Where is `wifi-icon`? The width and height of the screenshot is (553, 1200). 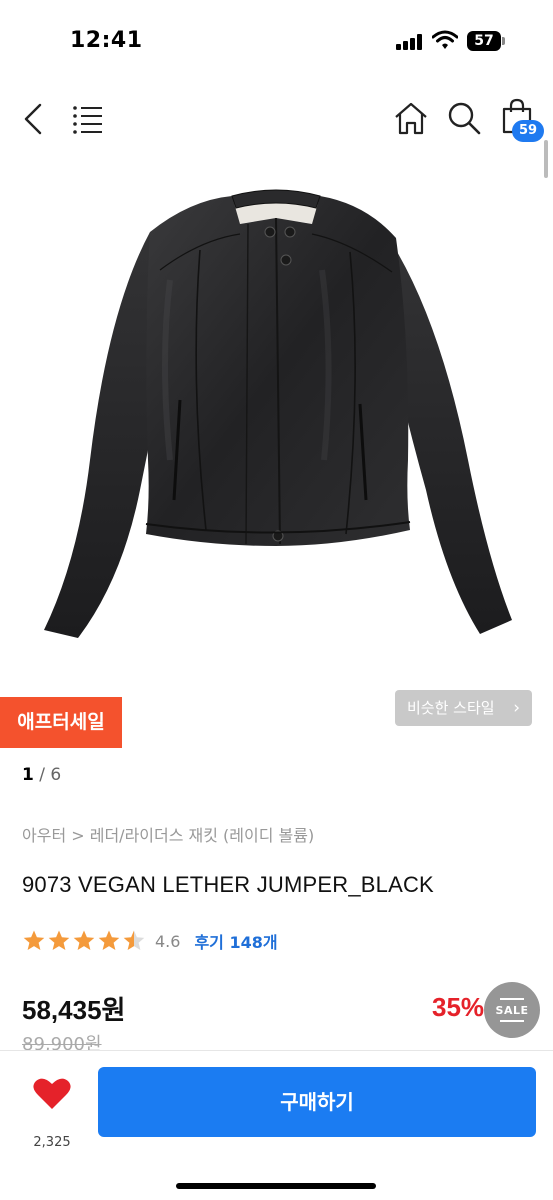 wifi-icon is located at coordinates (445, 40).